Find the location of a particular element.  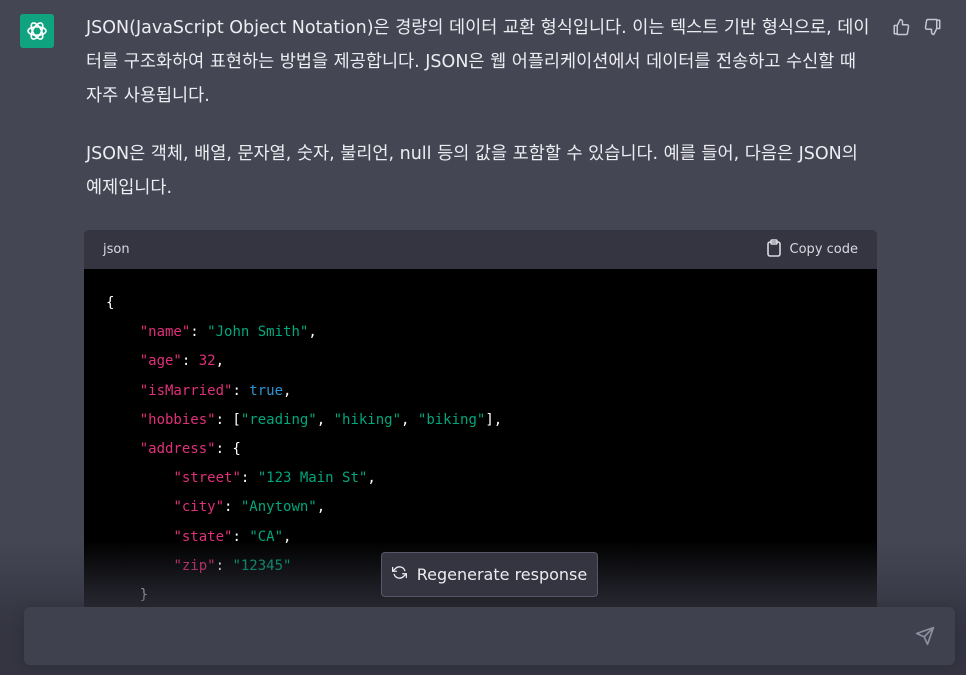

code-string: "123 Main St" is located at coordinates (312, 478).